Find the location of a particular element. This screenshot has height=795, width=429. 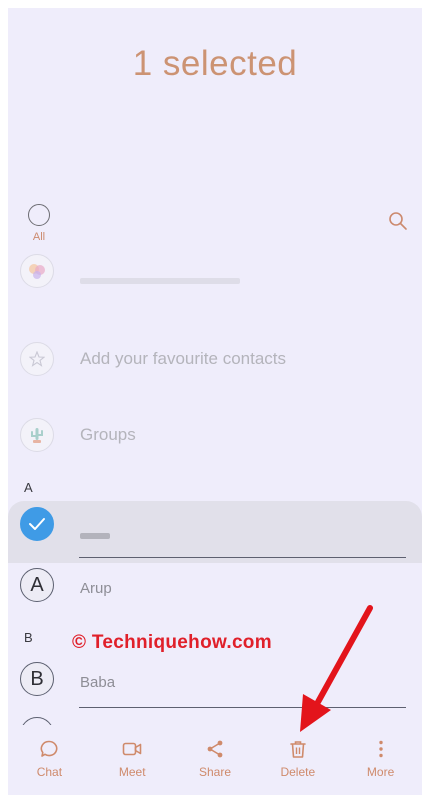

watermark: © Techniquehow.com is located at coordinates (172, 642).